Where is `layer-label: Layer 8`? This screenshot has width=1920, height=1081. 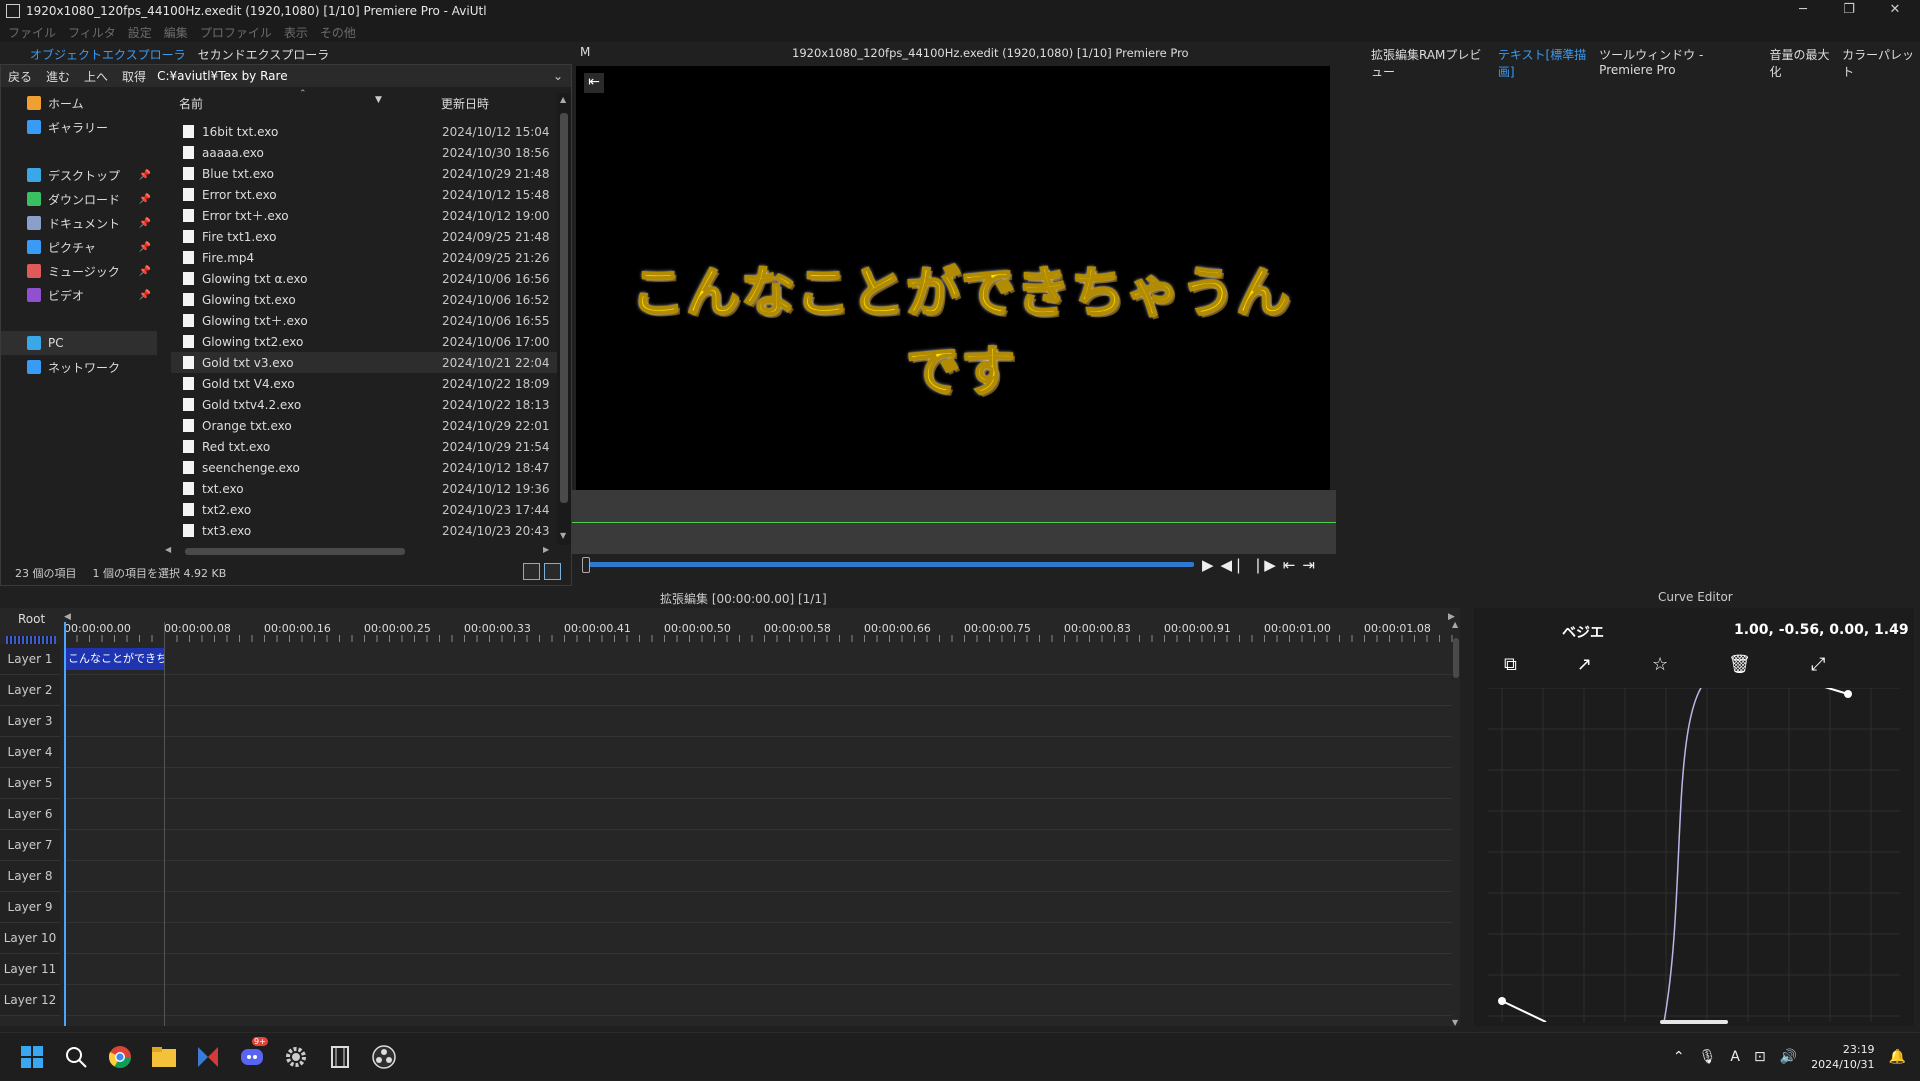 layer-label: Layer 8 is located at coordinates (30, 876).